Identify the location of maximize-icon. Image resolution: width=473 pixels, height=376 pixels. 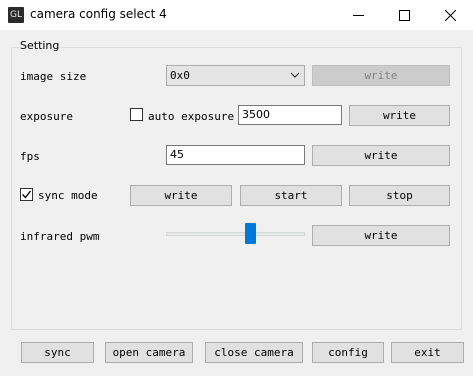
(404, 15).